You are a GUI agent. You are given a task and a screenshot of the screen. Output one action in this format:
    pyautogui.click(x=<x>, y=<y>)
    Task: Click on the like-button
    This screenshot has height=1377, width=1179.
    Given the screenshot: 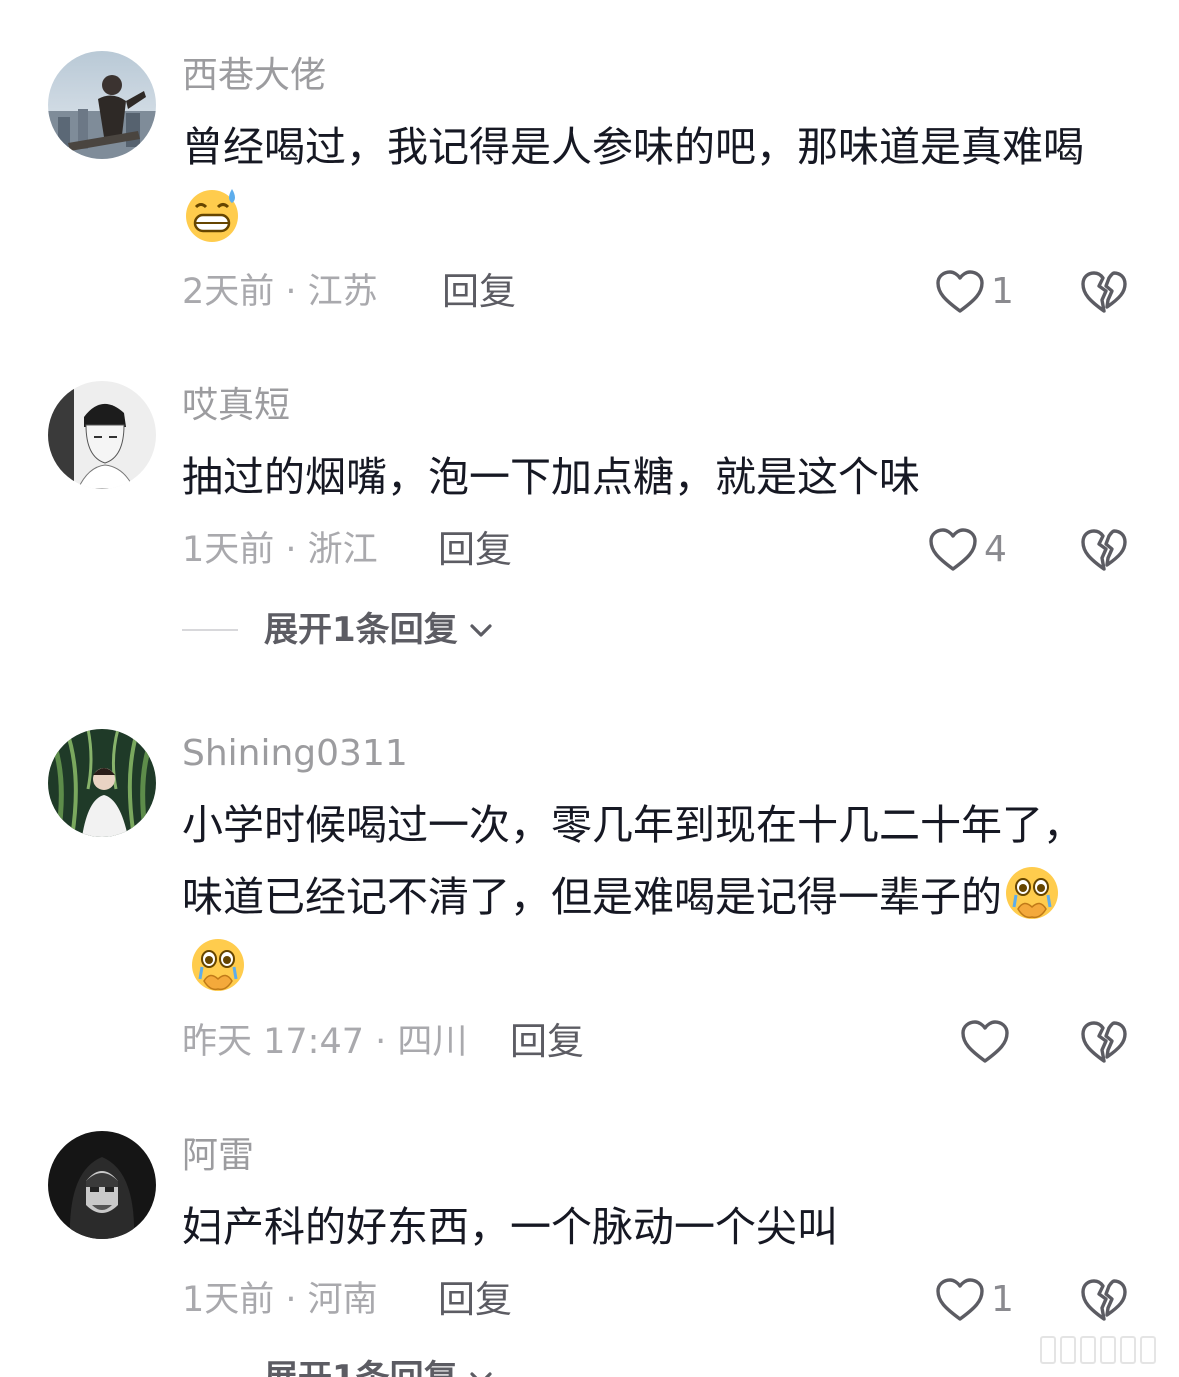 What is the action you would take?
    pyautogui.click(x=988, y=1042)
    